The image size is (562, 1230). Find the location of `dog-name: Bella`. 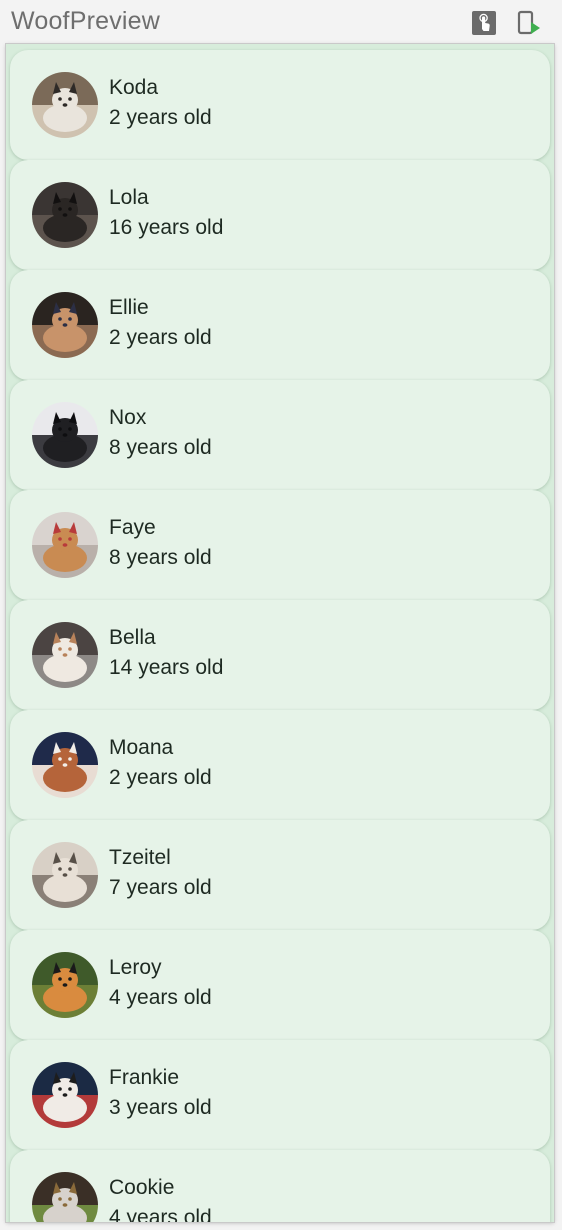

dog-name: Bella is located at coordinates (132, 637).